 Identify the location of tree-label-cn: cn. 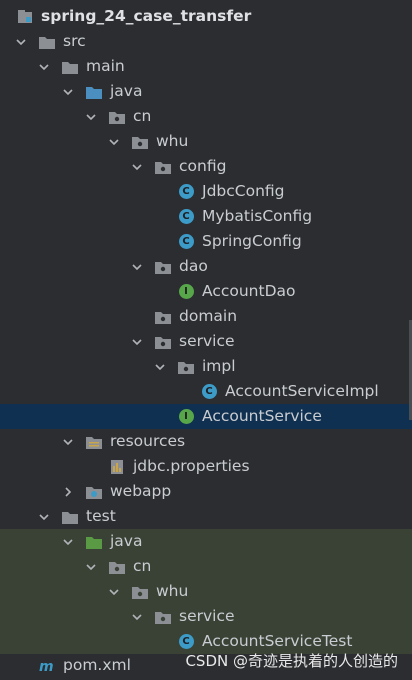
(142, 116).